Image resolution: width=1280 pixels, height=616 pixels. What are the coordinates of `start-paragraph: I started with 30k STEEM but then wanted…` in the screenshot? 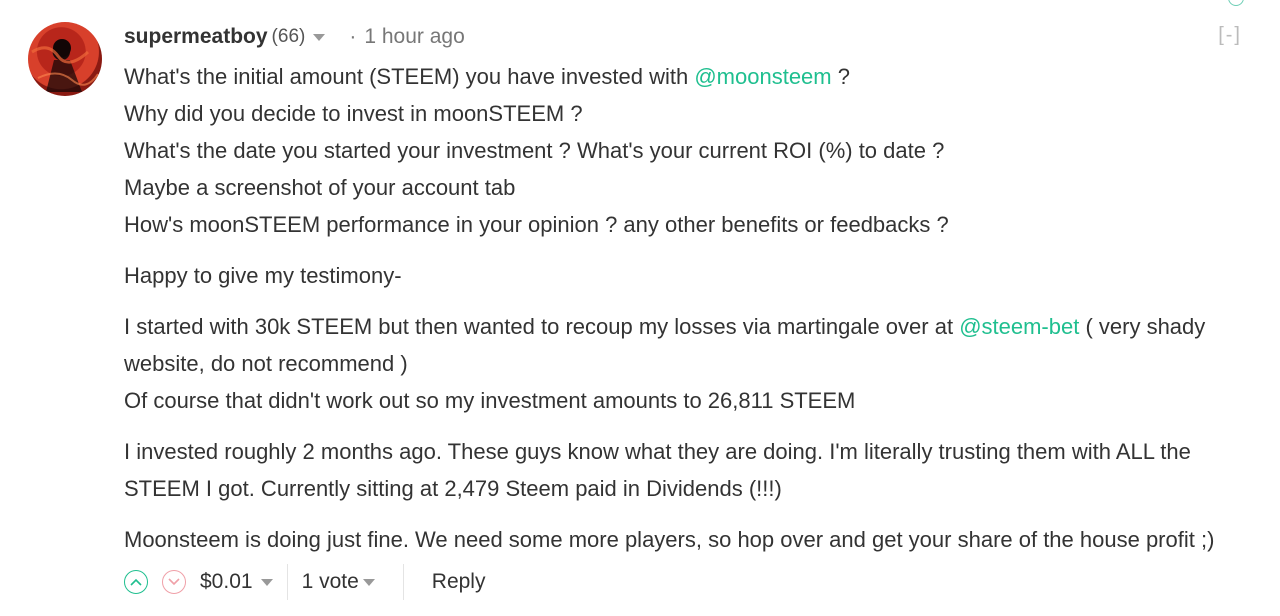 It's located at (694, 345).